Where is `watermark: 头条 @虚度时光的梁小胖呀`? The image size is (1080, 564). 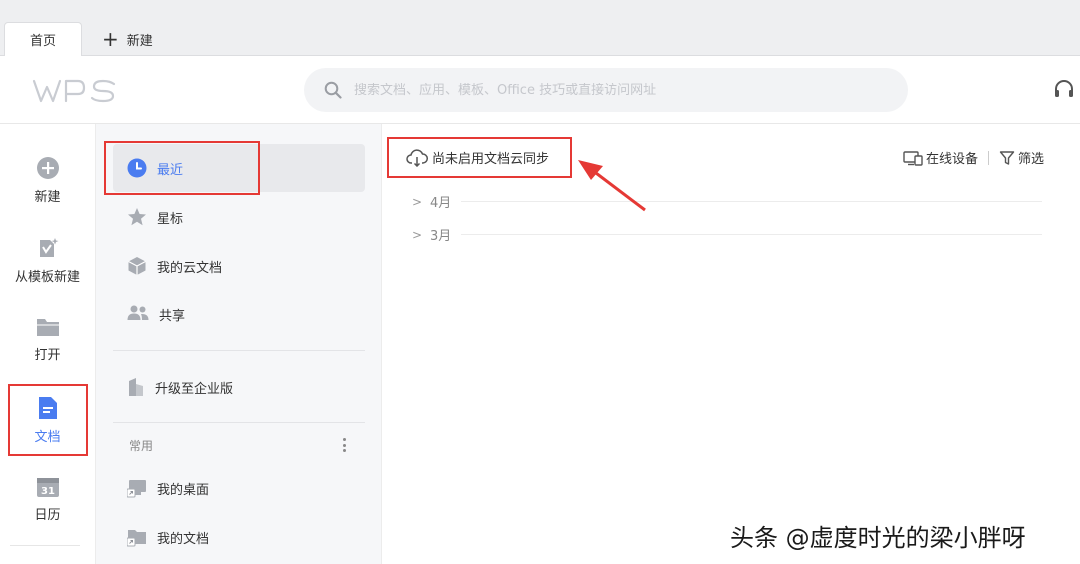 watermark: 头条 @虚度时光的梁小胖呀 is located at coordinates (878, 538).